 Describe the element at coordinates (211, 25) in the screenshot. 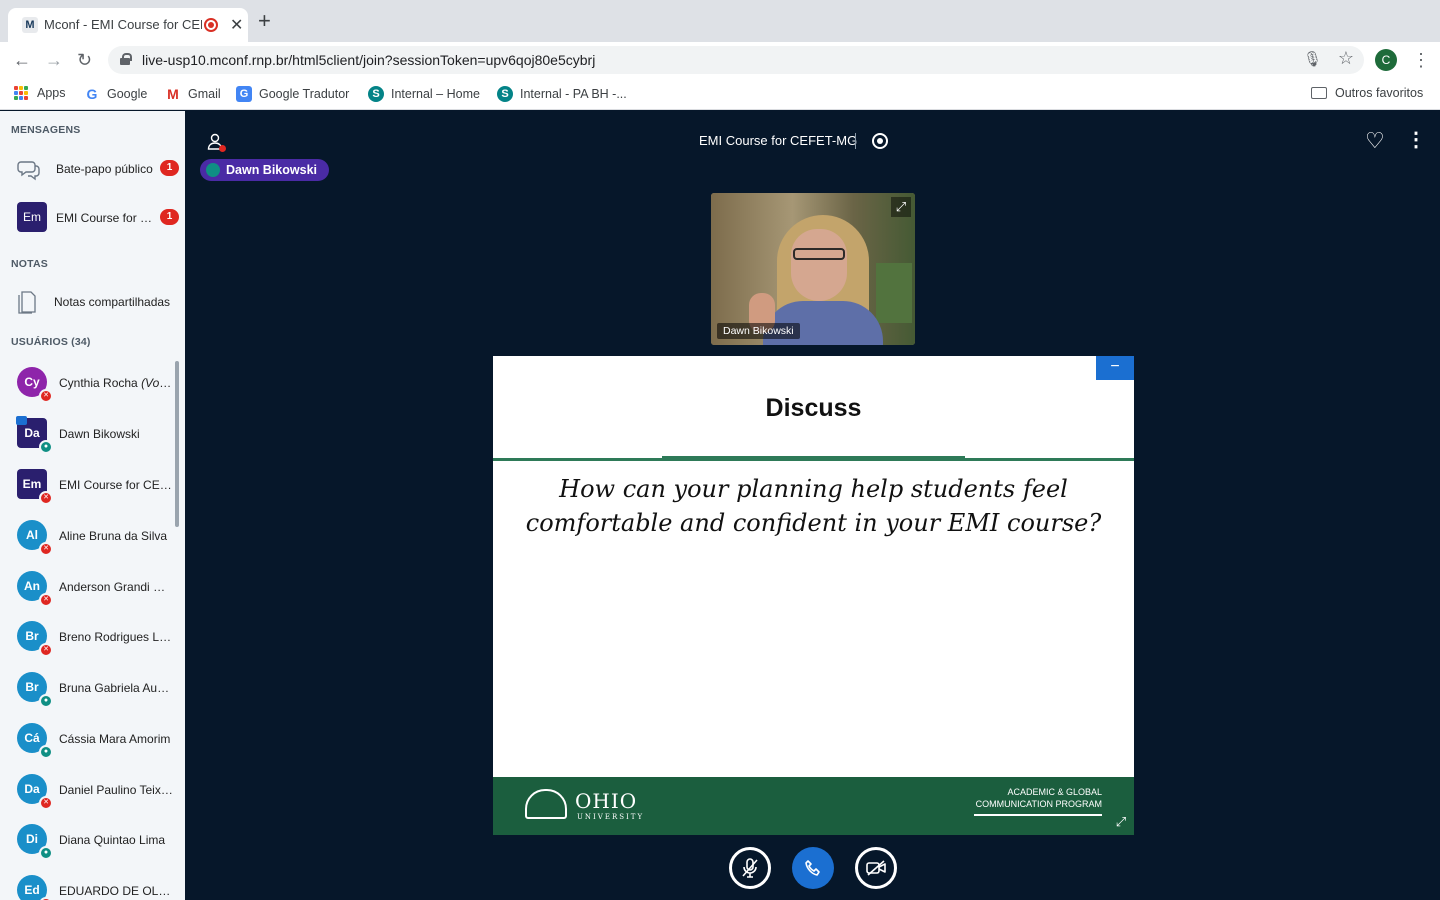

I see `recording-indicator-icon` at that location.